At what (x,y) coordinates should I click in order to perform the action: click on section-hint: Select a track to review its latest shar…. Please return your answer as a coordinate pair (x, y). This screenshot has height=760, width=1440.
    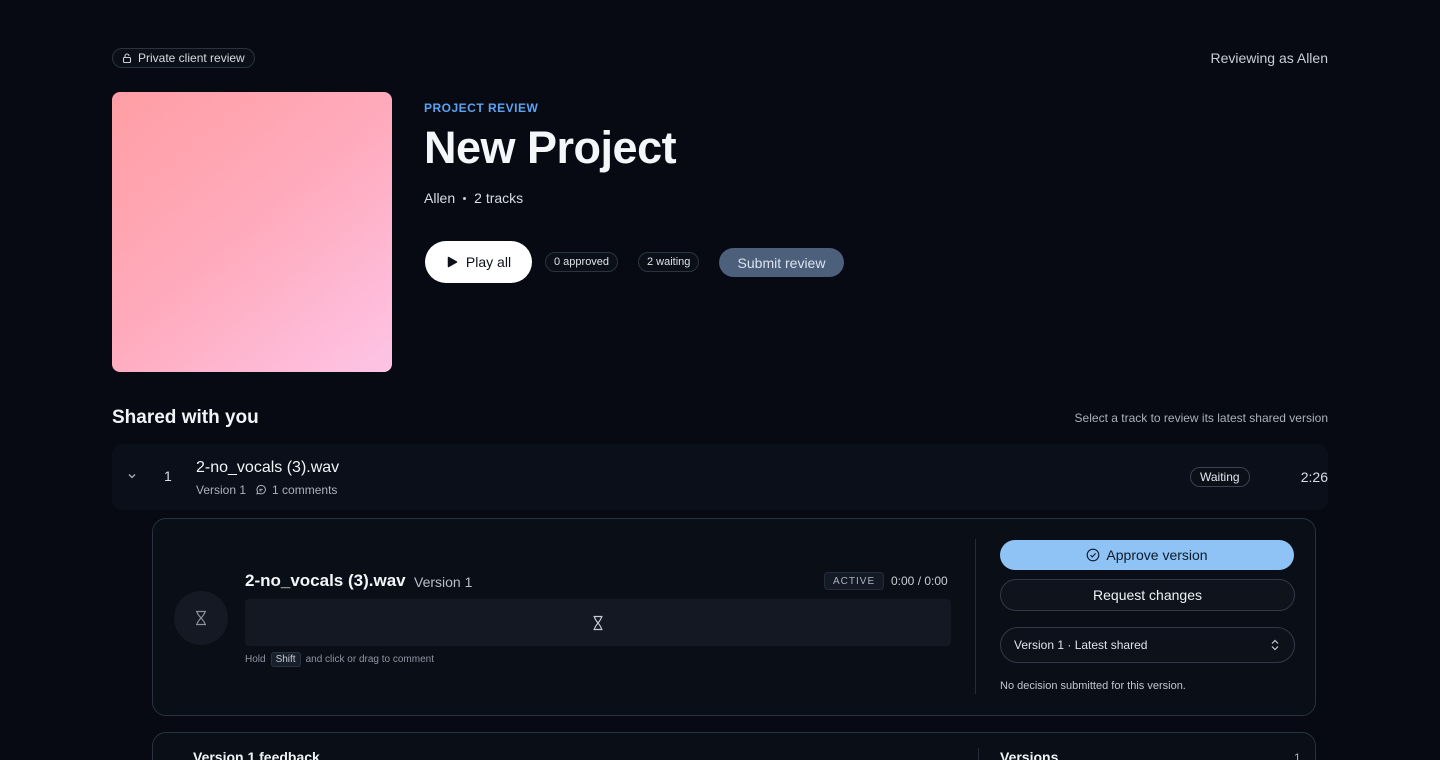
    Looking at the image, I should click on (1201, 418).